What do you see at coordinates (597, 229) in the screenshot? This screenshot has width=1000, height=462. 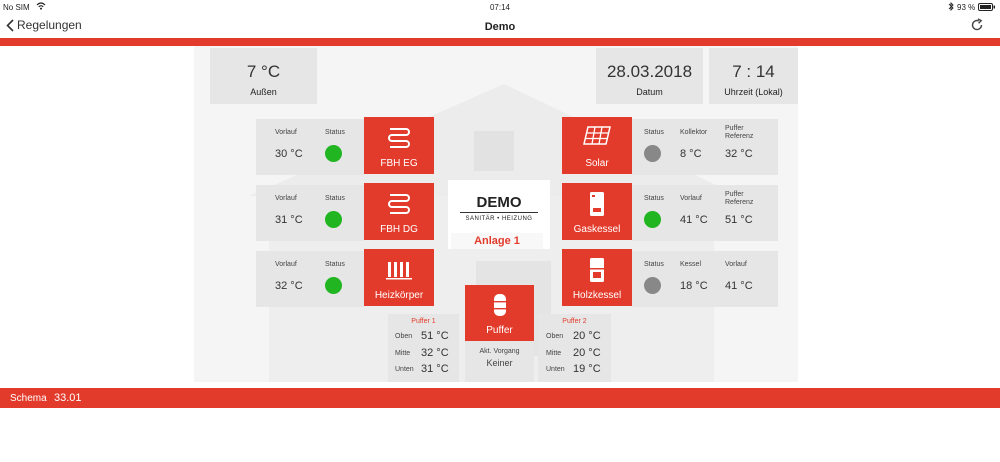 I see `producer-tile-label: Gaskessel` at bounding box center [597, 229].